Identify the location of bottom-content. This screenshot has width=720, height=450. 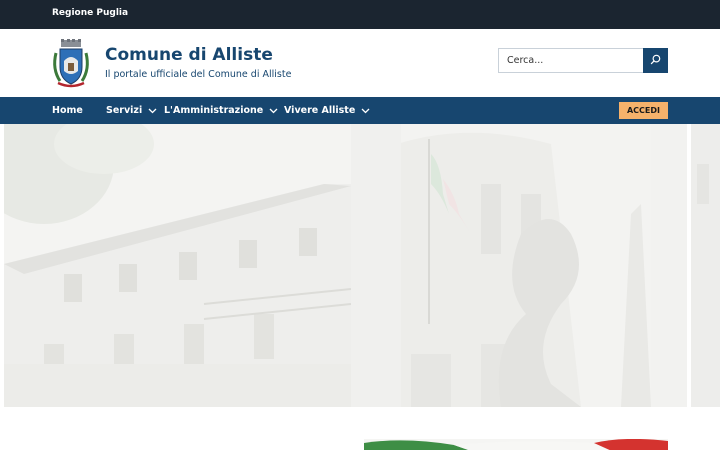
(360, 428).